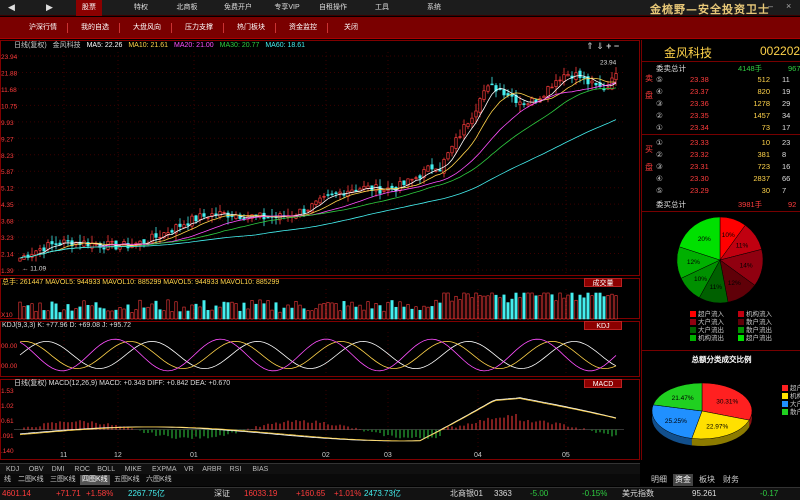 This screenshot has width=800, height=500. What do you see at coordinates (683, 480) in the screenshot?
I see `right-tab-1: 资金` at bounding box center [683, 480].